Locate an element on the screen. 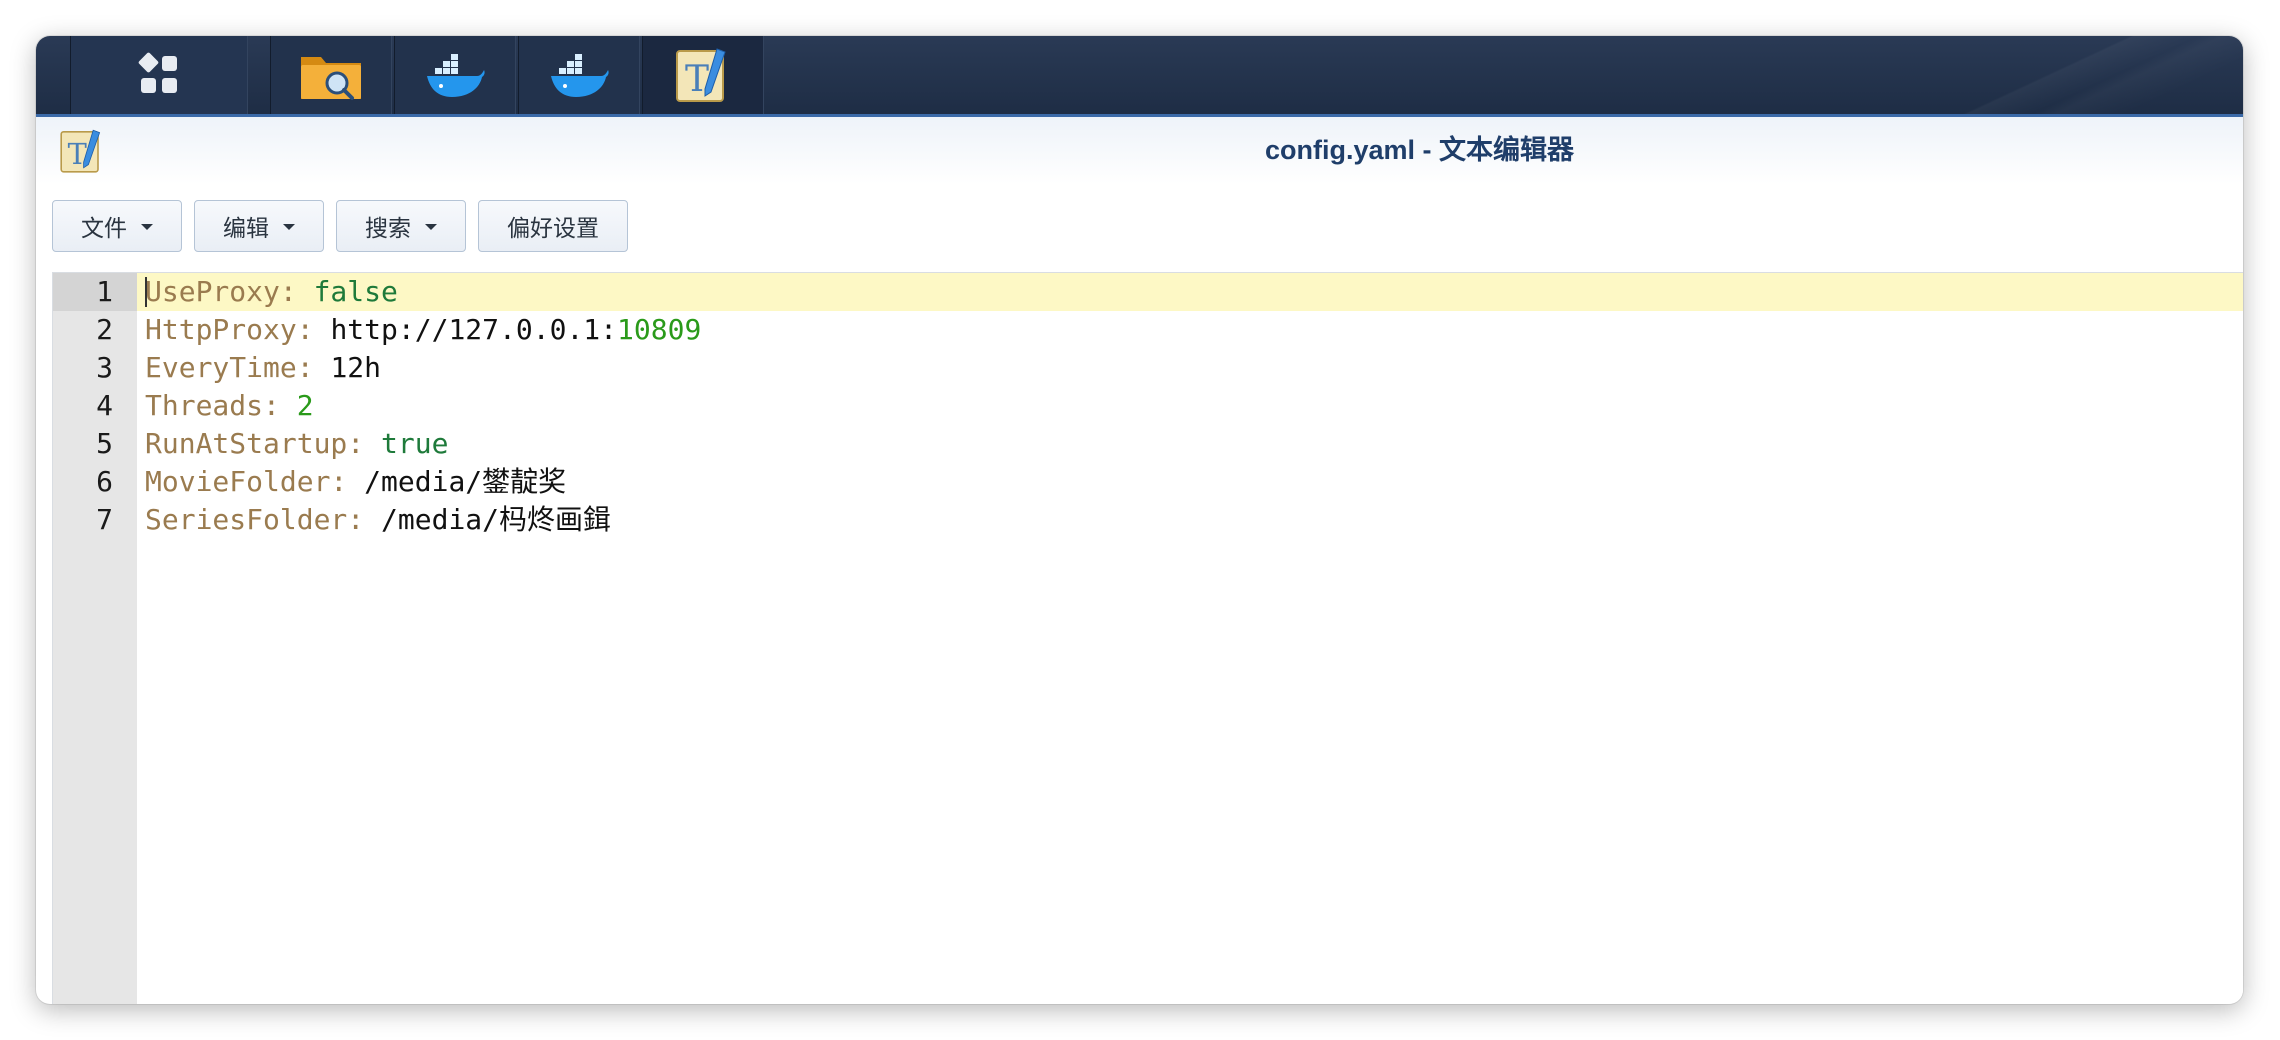  edit-menu-button: 编辑 is located at coordinates (259, 226).